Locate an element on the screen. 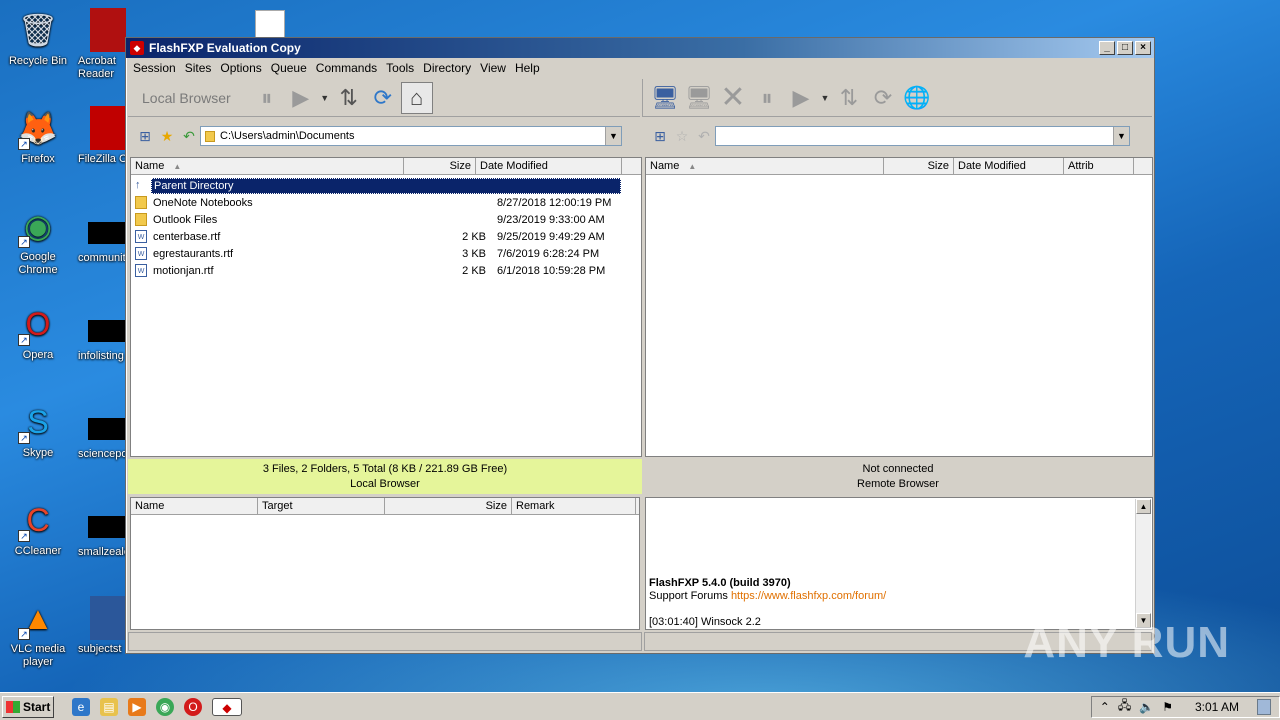 This screenshot has width=1280, height=720. home-icon: ⌂ is located at coordinates (416, 97).